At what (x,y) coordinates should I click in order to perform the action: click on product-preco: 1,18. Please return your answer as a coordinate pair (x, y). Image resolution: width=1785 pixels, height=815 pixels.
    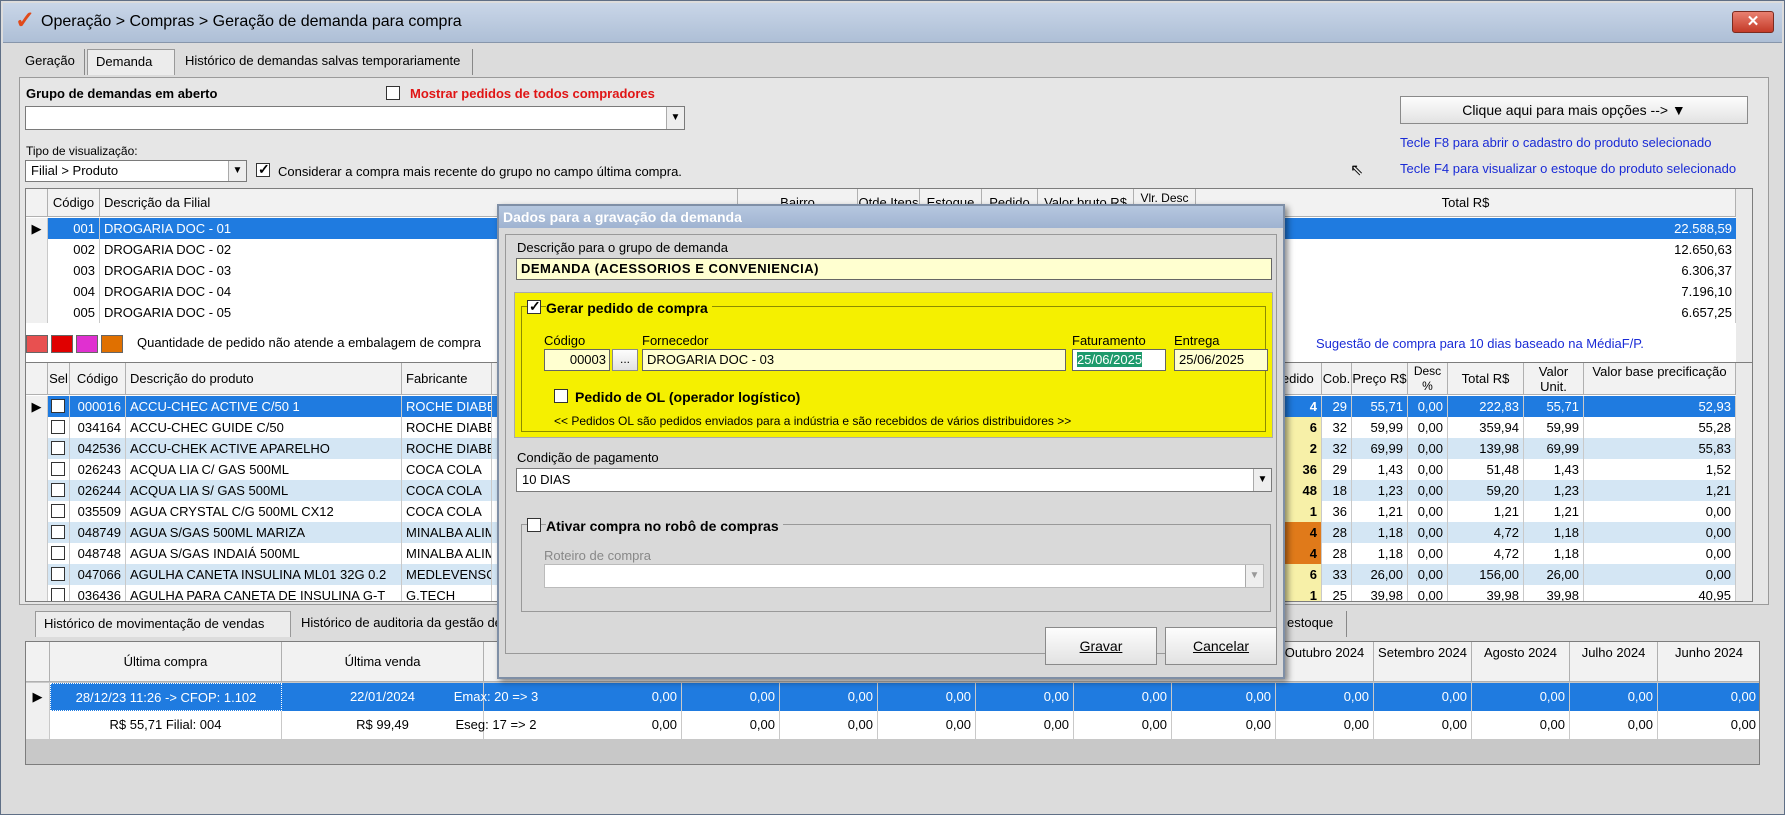
    Looking at the image, I should click on (1380, 553).